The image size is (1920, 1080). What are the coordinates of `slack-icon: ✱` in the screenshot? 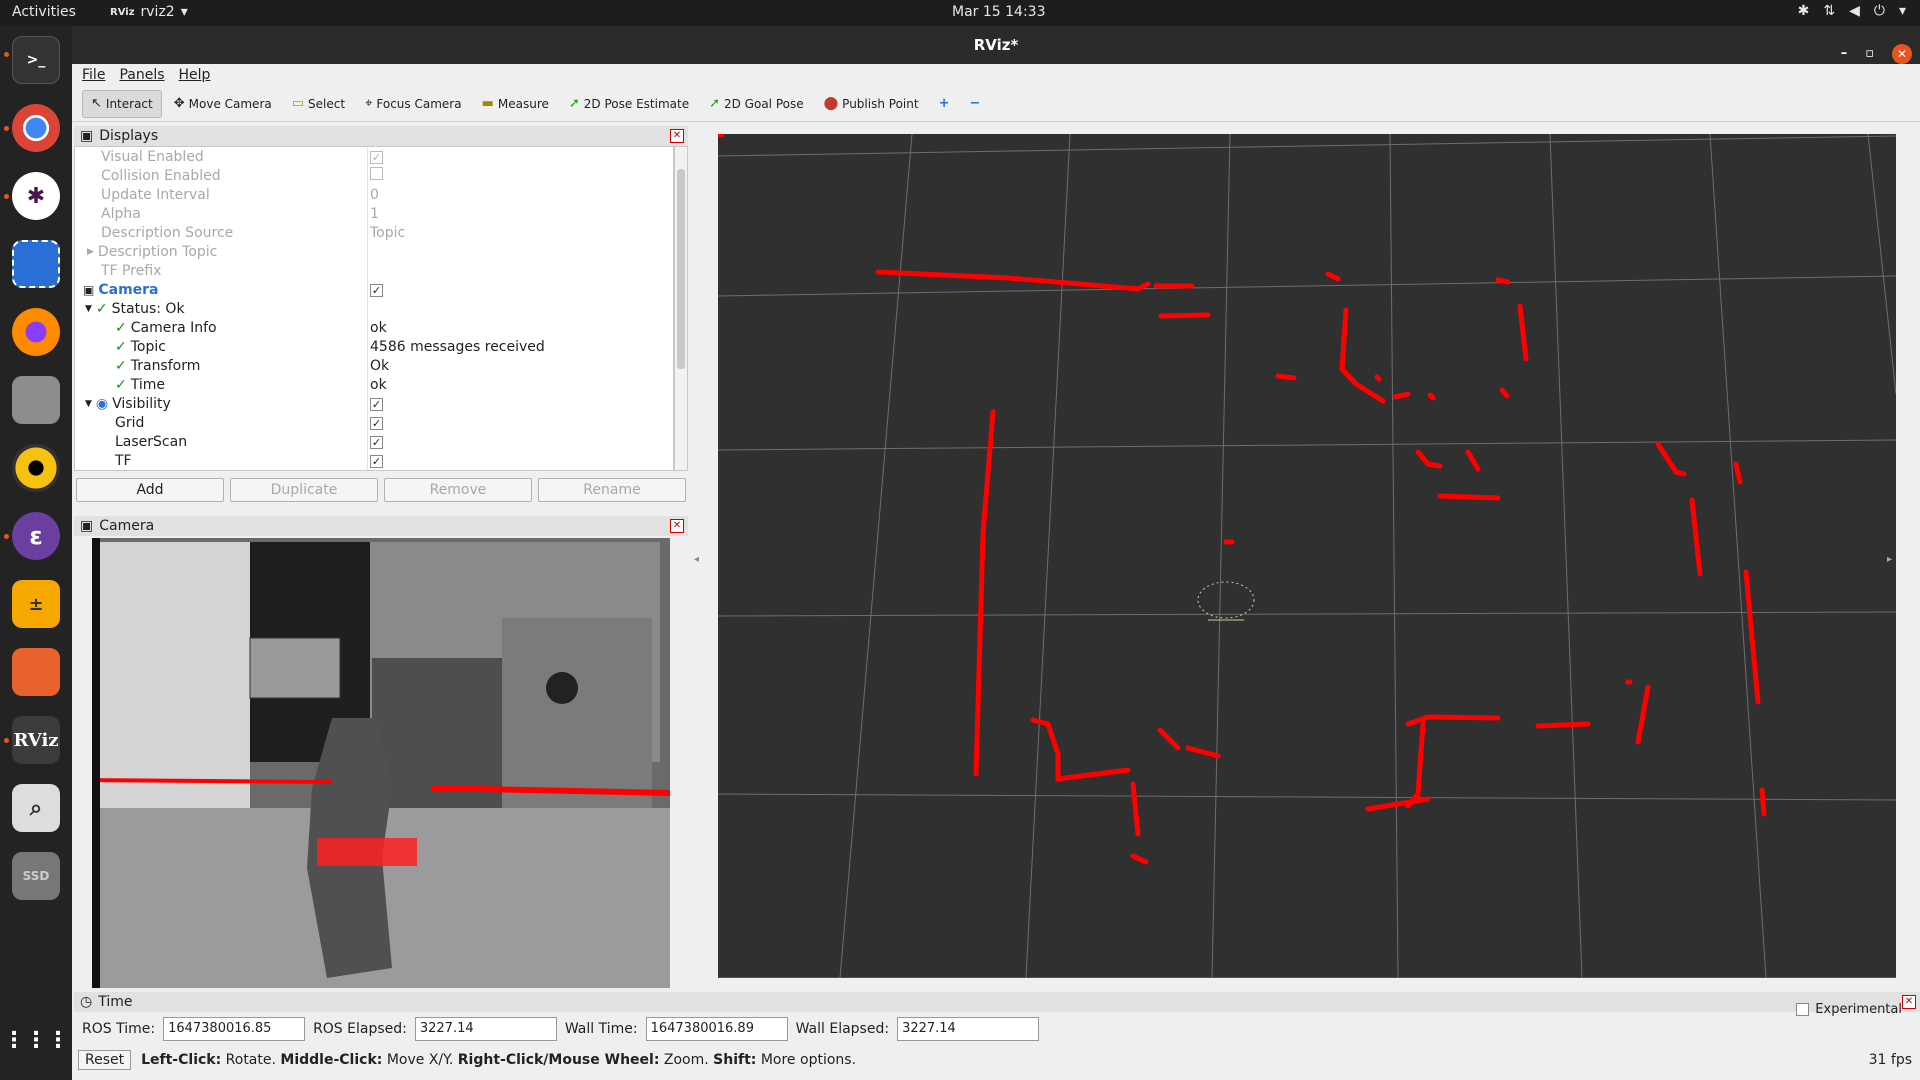 It's located at (36, 196).